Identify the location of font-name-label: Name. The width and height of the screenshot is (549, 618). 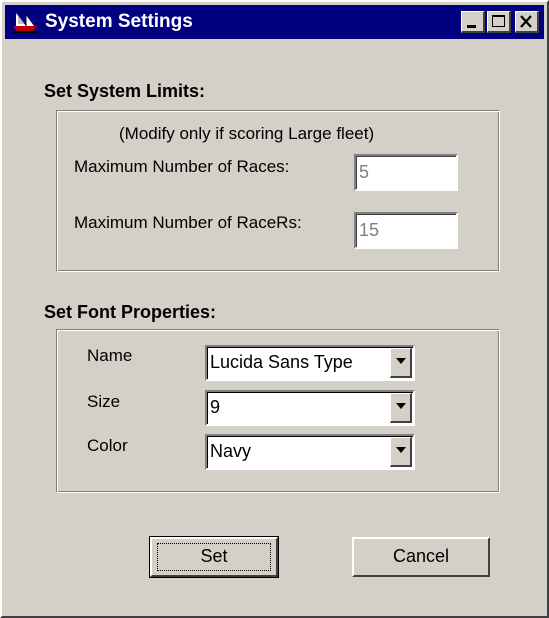
(110, 355).